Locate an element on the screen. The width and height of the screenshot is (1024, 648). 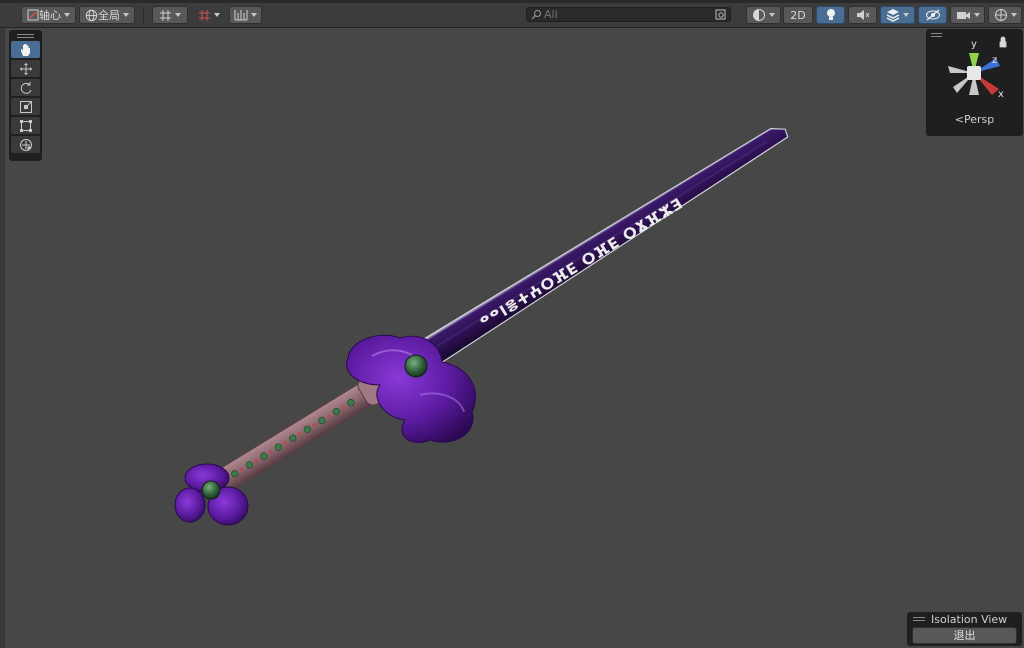
axis-z-label: z is located at coordinates (994, 60).